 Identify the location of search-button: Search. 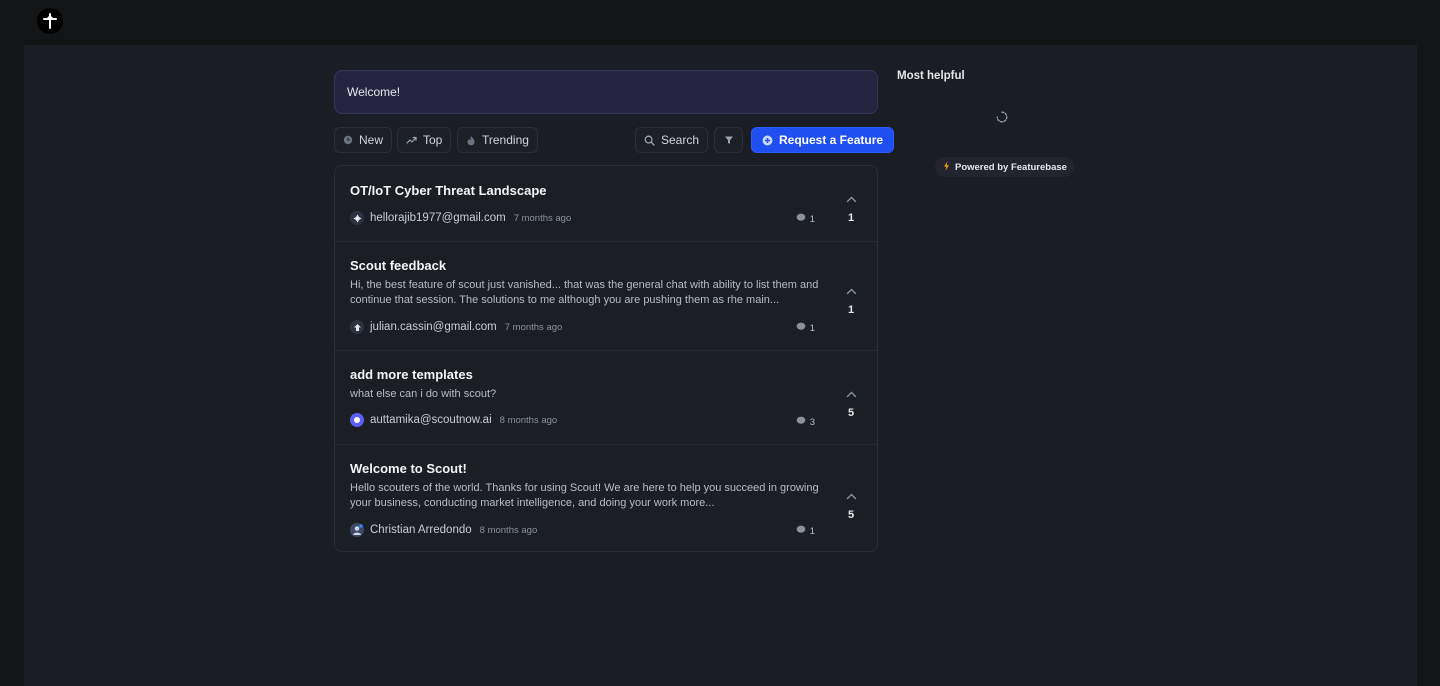
(672, 140).